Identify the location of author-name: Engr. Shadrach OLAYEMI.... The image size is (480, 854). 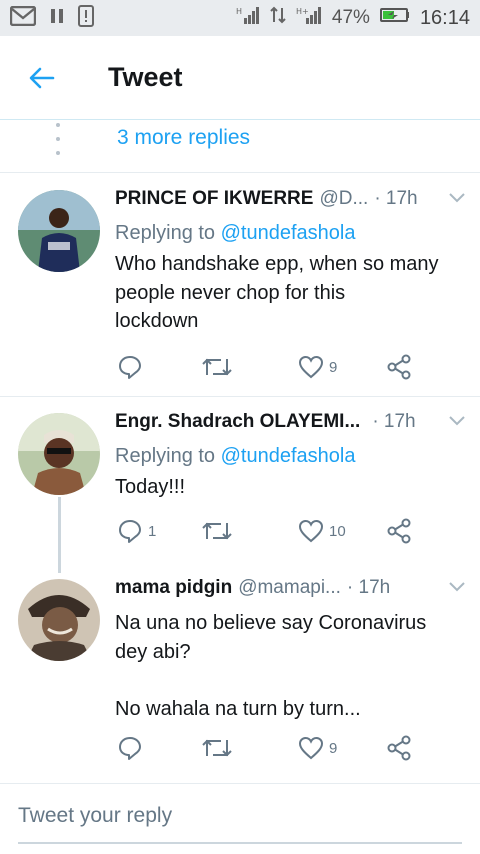
(237, 422).